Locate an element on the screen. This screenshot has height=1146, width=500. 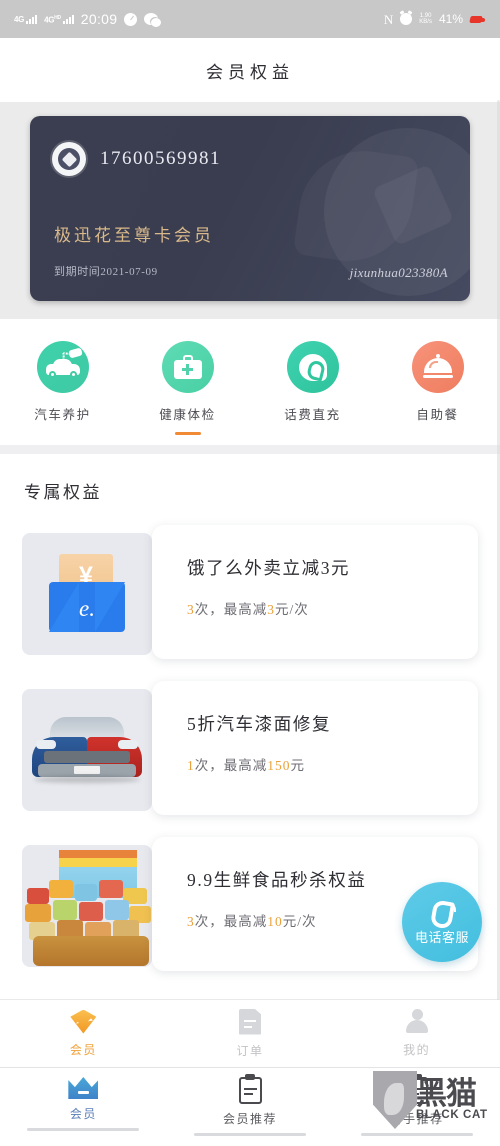
tab-mine: 我的 is located at coordinates (416, 1033).